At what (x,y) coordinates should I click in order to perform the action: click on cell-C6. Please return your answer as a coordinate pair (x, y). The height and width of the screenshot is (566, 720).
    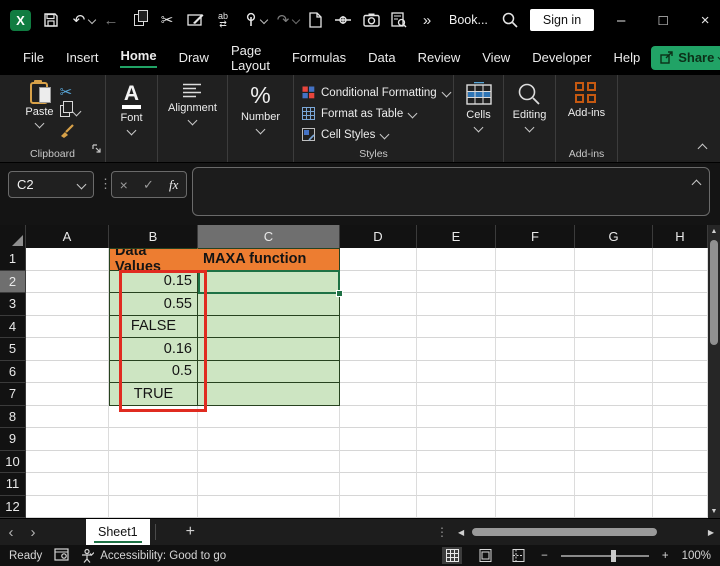
    Looking at the image, I should click on (269, 371).